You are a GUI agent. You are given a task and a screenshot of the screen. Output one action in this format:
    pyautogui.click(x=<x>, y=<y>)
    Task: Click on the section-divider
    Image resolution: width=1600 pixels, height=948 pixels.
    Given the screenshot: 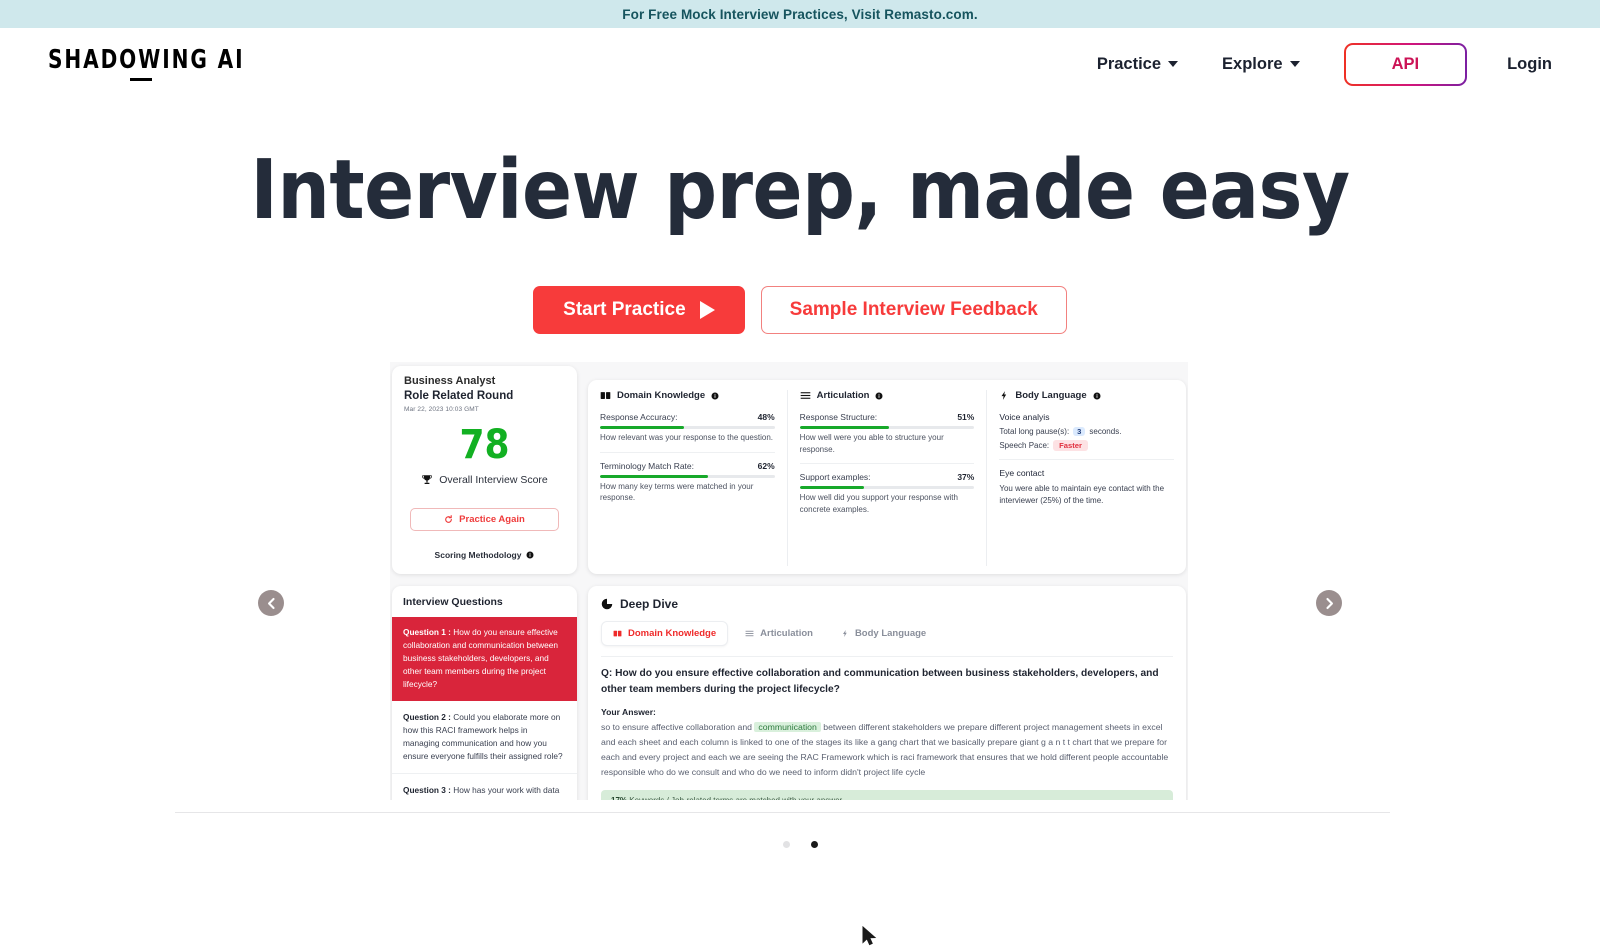 What is the action you would take?
    pyautogui.click(x=782, y=812)
    